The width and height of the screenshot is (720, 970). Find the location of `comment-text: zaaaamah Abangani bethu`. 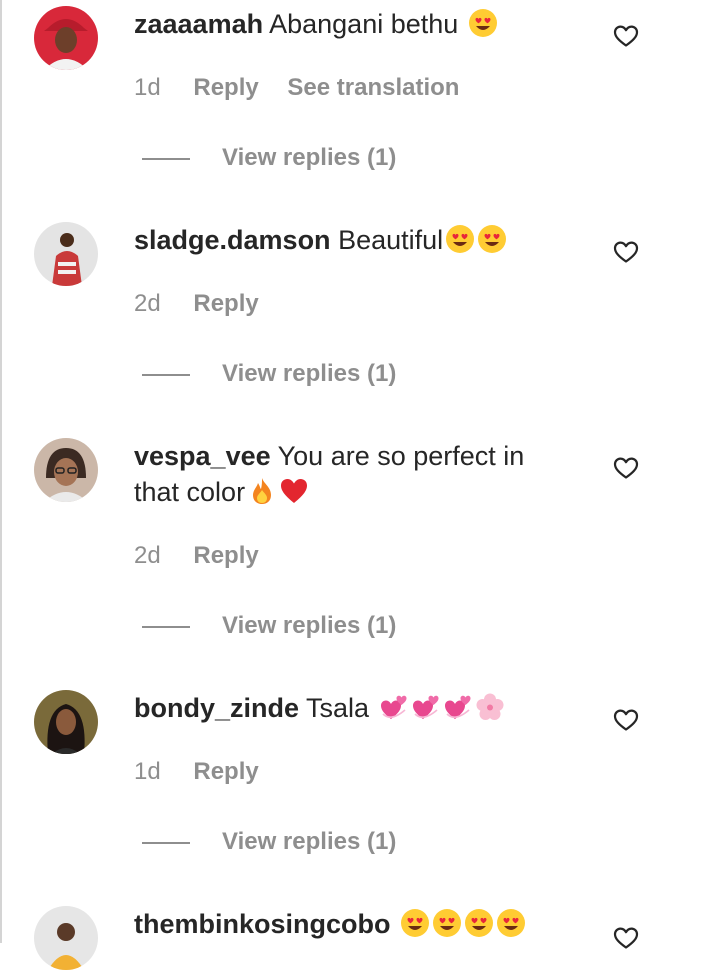

comment-text: zaaaamah Abangani bethu is located at coordinates (344, 24).